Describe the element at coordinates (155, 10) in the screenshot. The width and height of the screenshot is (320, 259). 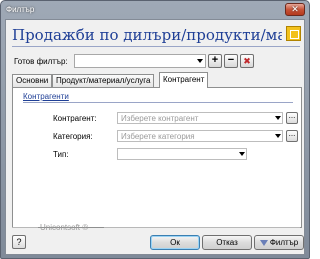
I see `title-bar: Филтър ✕` at that location.